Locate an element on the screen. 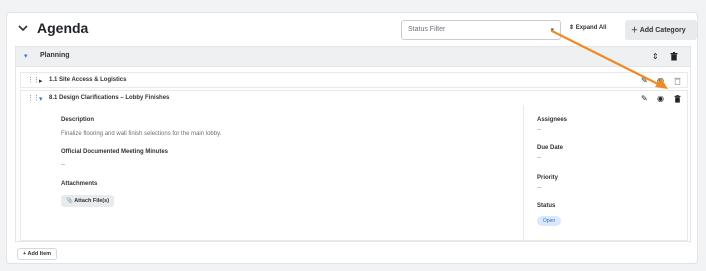 This screenshot has width=706, height=271. attach-files-button: 📎 Attach File(s) is located at coordinates (88, 201).